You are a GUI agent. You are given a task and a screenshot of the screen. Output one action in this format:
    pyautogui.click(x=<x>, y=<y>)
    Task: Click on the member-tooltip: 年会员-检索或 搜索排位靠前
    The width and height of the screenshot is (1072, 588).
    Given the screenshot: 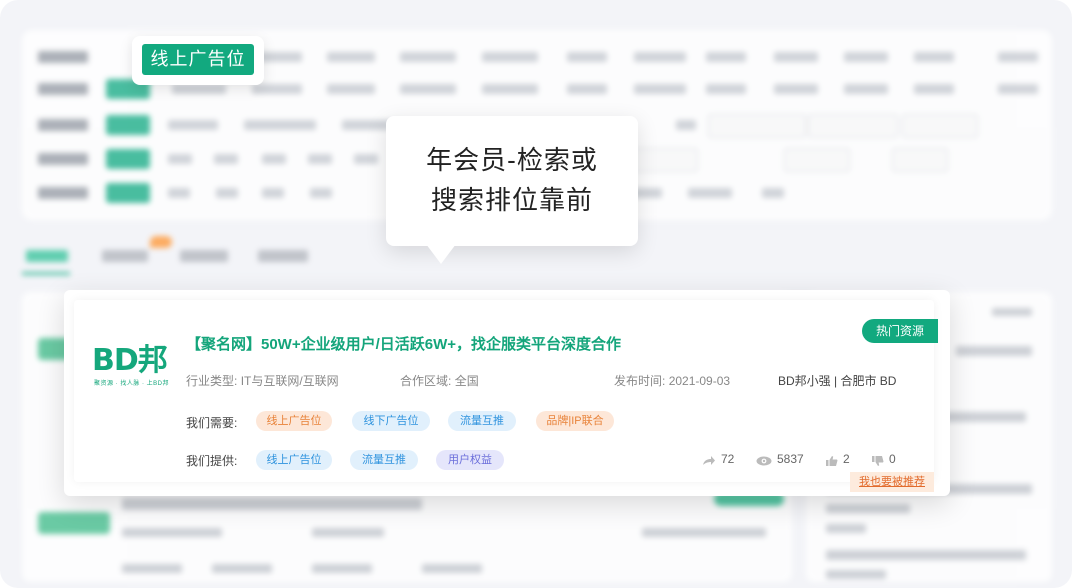 What is the action you would take?
    pyautogui.click(x=512, y=181)
    